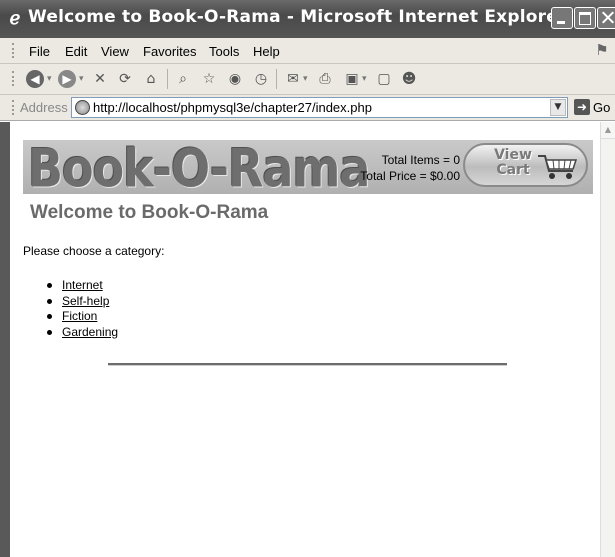 This screenshot has height=557, width=615. I want to click on mail-icon: ✉, so click(293, 79).